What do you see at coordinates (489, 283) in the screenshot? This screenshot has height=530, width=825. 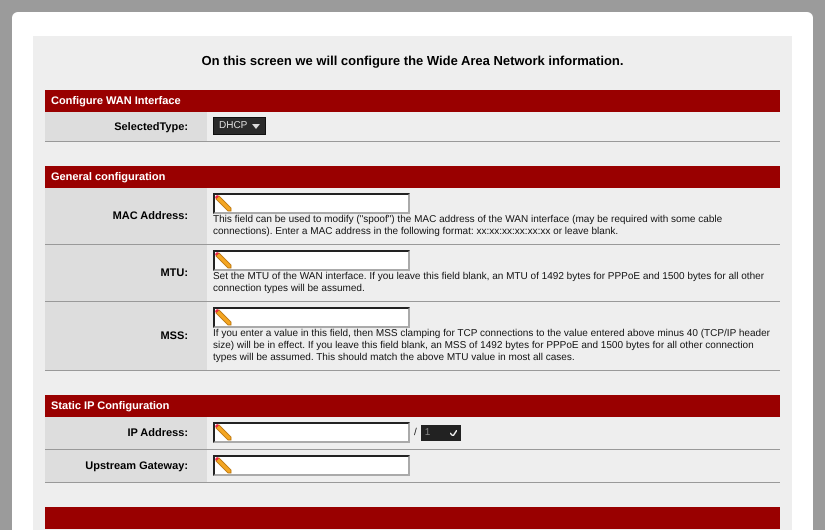 I see `help-text: Set the MTU of the WAN interface. If you leave this field blank, an MTU of 1492 bytes for PPPoE and 1500 bytes for all other connection types will be assumed.` at bounding box center [489, 283].